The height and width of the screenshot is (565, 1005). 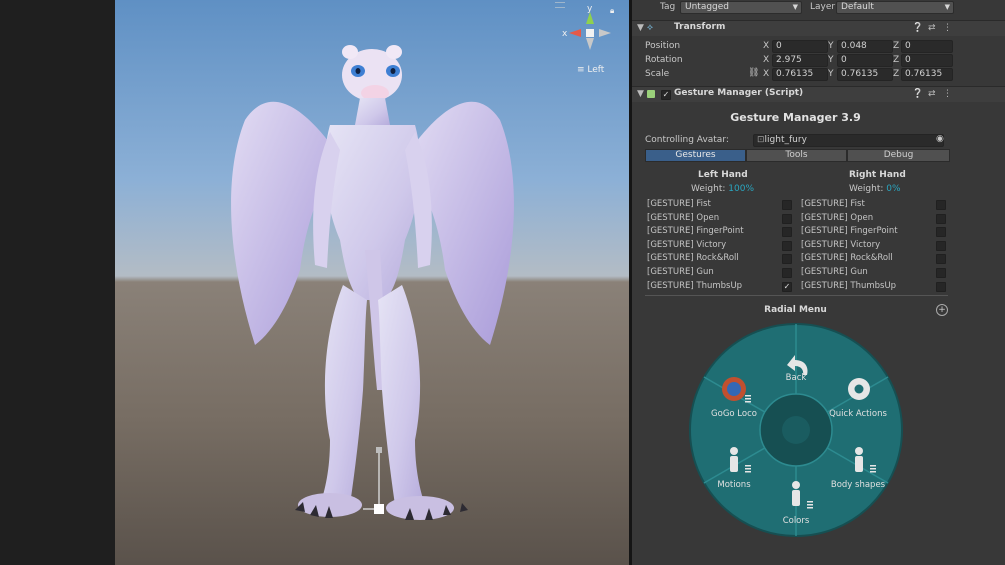 What do you see at coordinates (800, 46) in the screenshot?
I see `position-x-field: 0` at bounding box center [800, 46].